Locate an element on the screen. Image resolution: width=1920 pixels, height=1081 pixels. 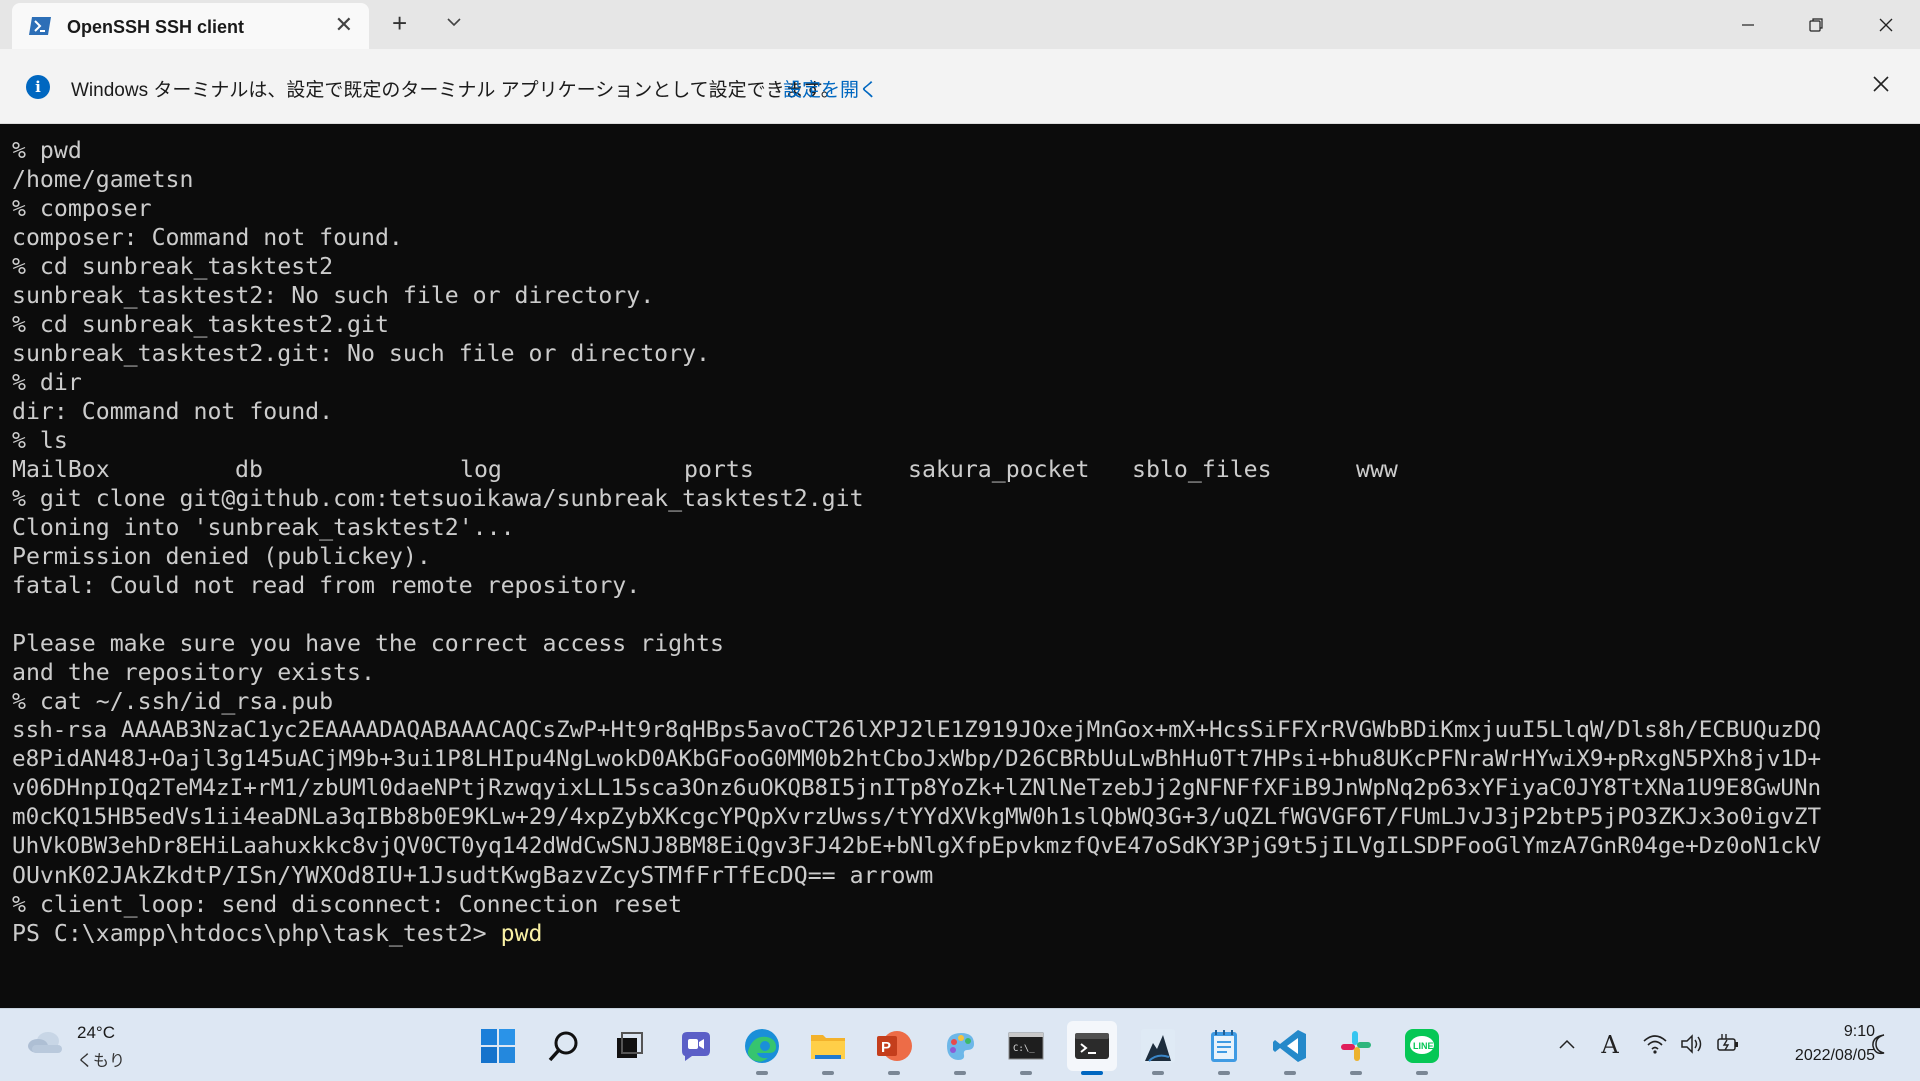
slack-button is located at coordinates (1356, 1048).